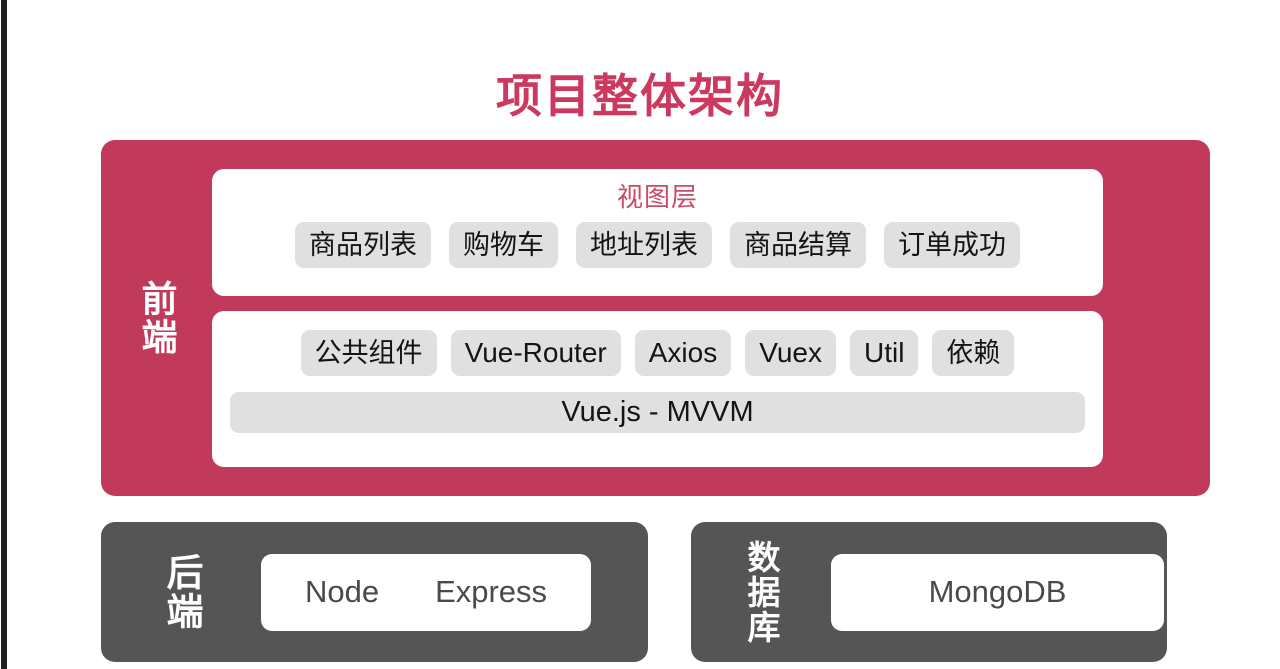 The image size is (1280, 669). What do you see at coordinates (535, 353) in the screenshot?
I see `framework-chip: Vue-Router` at bounding box center [535, 353].